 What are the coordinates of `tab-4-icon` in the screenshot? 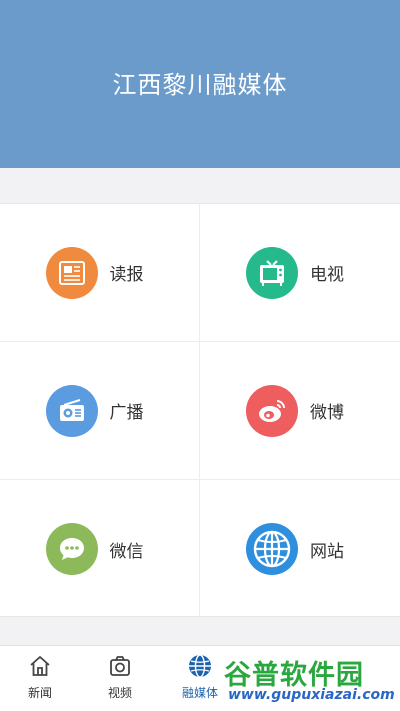 It's located at (280, 666).